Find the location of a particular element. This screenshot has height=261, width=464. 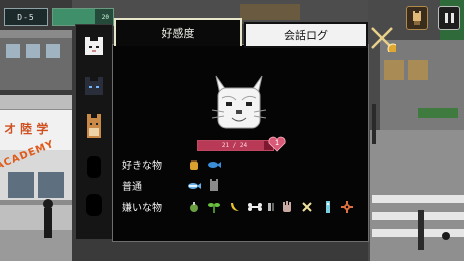

character-slot-white-cat is located at coordinates (94, 47).